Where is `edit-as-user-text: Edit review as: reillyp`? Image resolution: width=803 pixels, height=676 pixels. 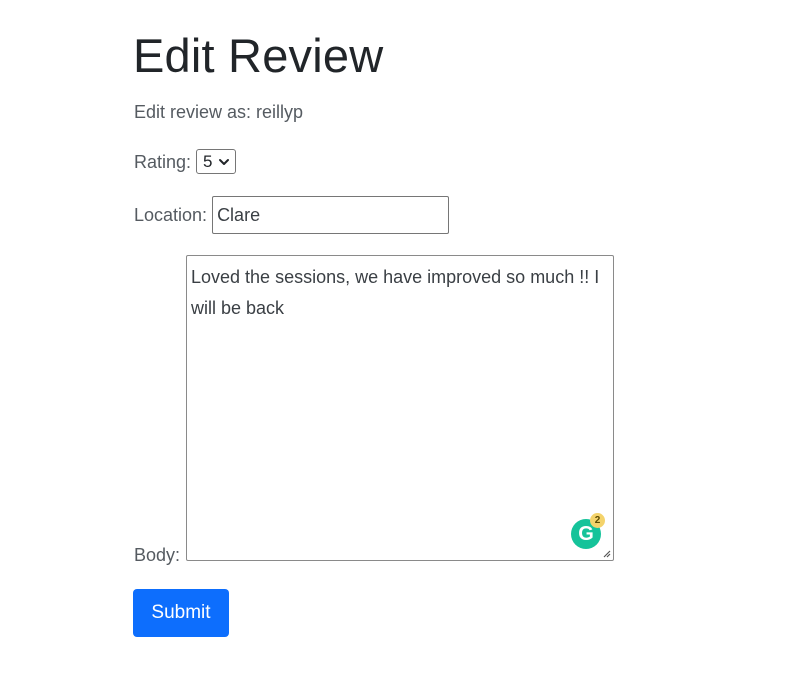 edit-as-user-text: Edit review as: reillyp is located at coordinates (219, 112).